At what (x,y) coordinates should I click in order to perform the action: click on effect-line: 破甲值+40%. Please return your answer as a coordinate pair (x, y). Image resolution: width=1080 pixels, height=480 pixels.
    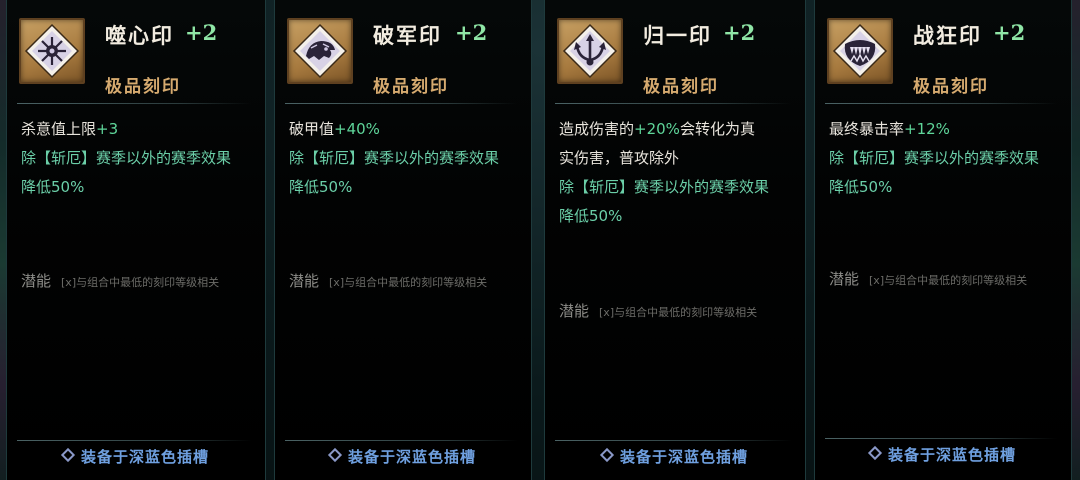
    Looking at the image, I should click on (404, 129).